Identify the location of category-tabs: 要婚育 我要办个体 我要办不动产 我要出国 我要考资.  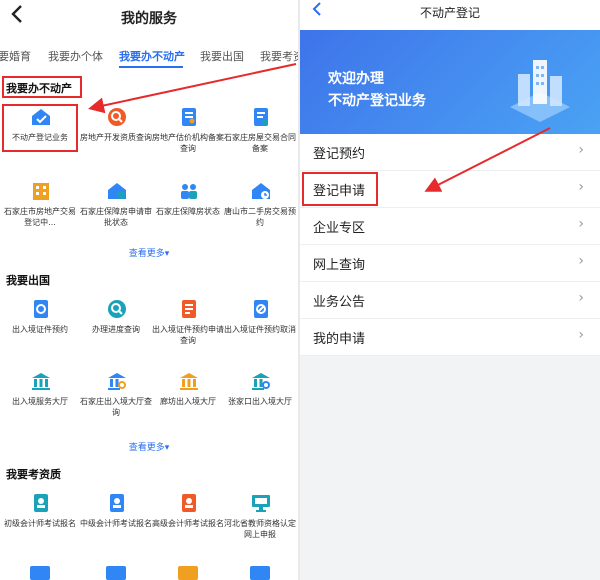
(149, 57).